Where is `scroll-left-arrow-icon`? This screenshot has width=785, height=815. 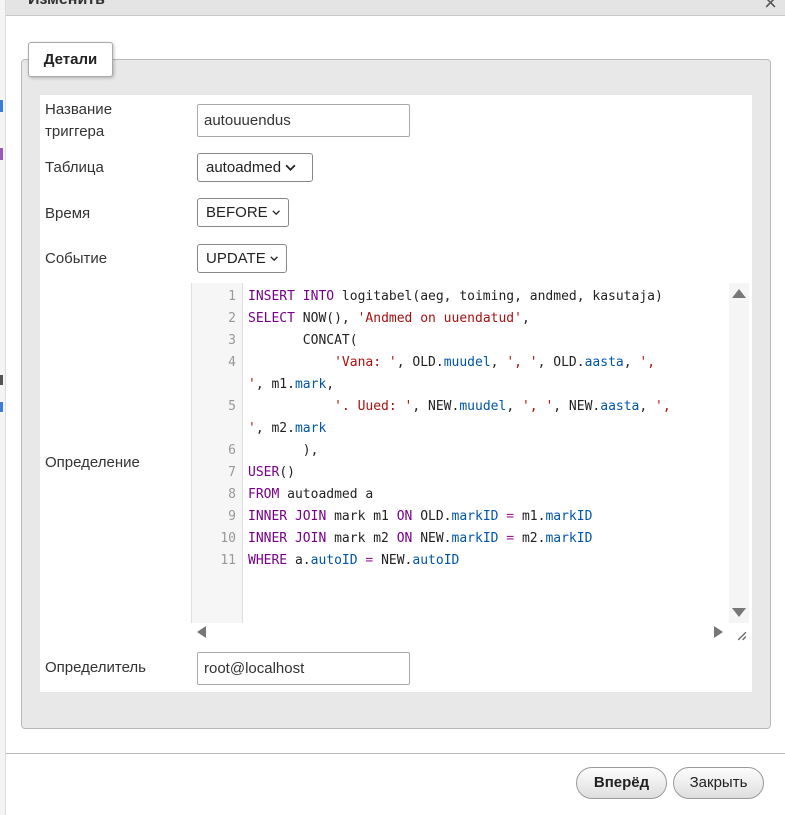
scroll-left-arrow-icon is located at coordinates (201, 632).